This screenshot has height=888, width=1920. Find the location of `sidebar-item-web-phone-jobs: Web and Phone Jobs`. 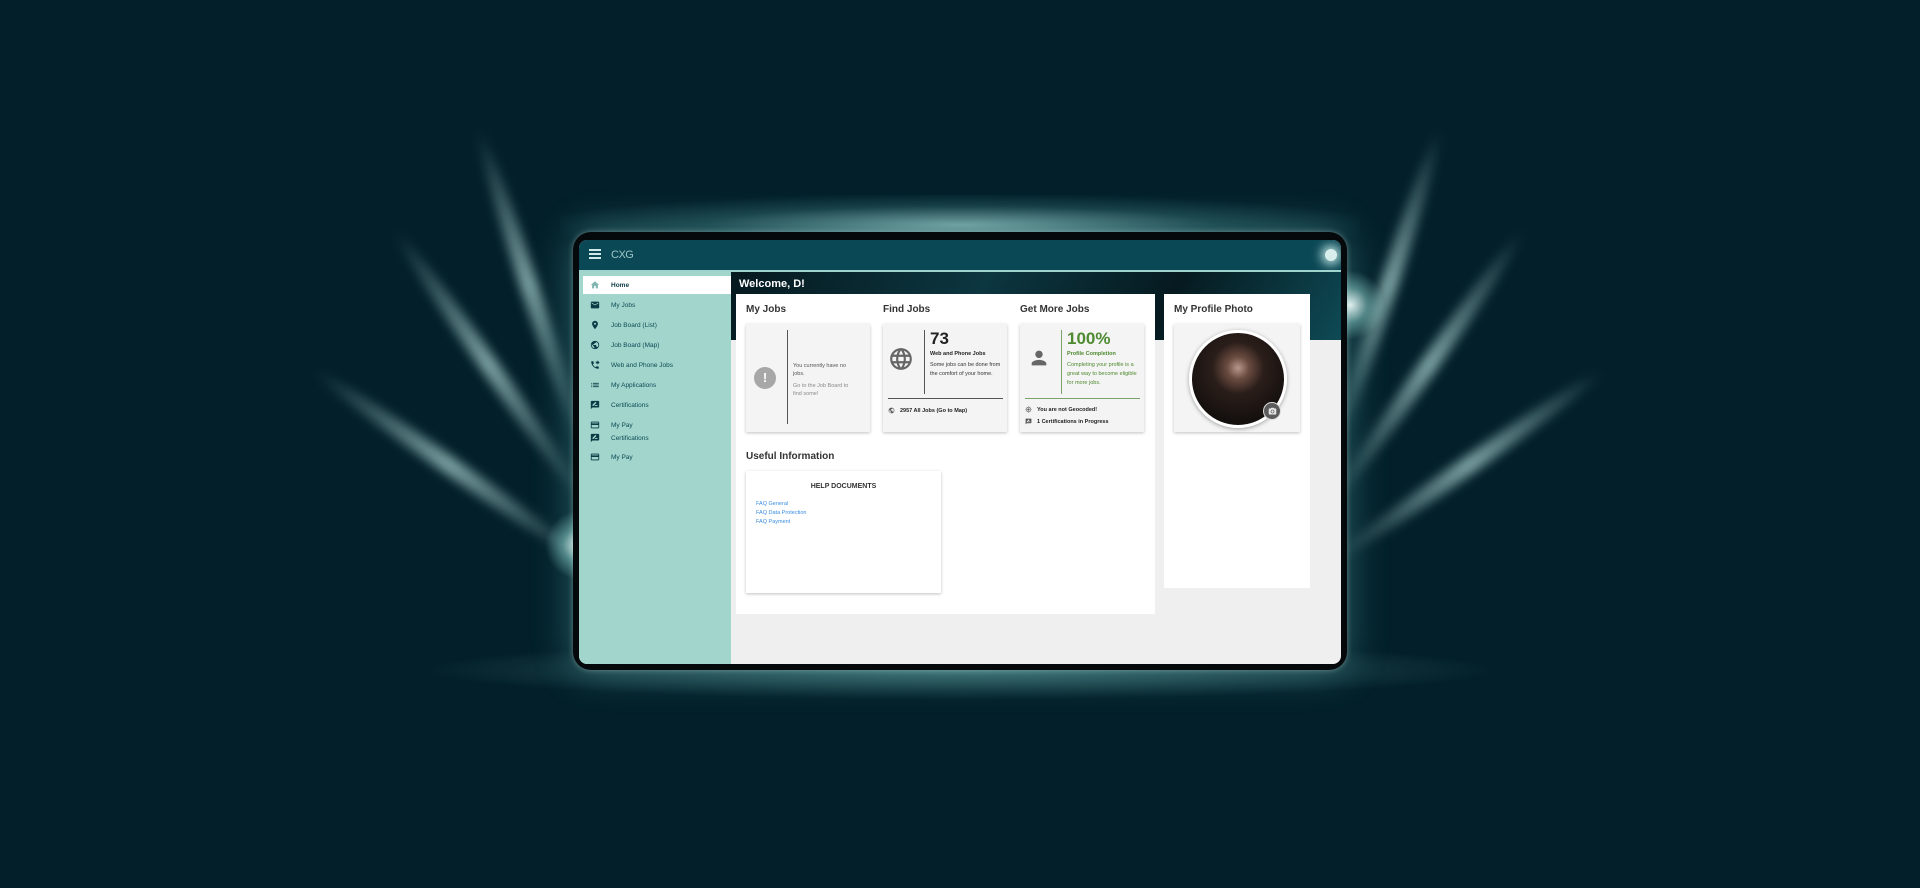

sidebar-item-web-phone-jobs: Web and Phone Jobs is located at coordinates (657, 365).